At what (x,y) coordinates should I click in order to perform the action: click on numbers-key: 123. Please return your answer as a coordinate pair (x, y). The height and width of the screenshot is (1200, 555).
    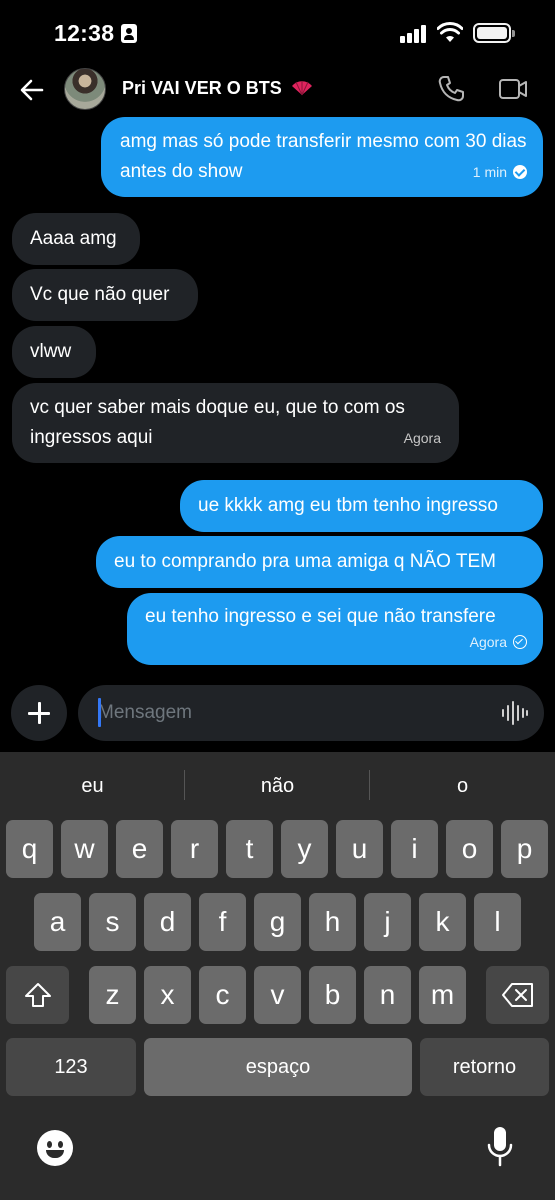
    Looking at the image, I should click on (71, 1067).